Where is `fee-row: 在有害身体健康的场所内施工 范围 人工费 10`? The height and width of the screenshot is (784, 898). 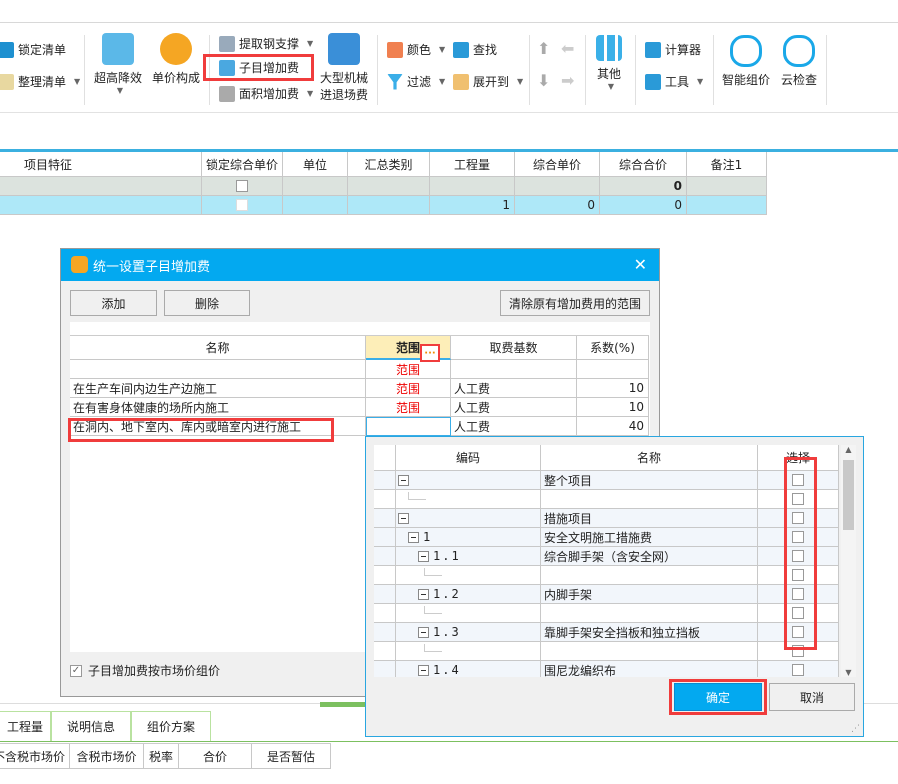 fee-row: 在有害身体健康的场所内施工 范围 人工费 10 is located at coordinates (359, 407).